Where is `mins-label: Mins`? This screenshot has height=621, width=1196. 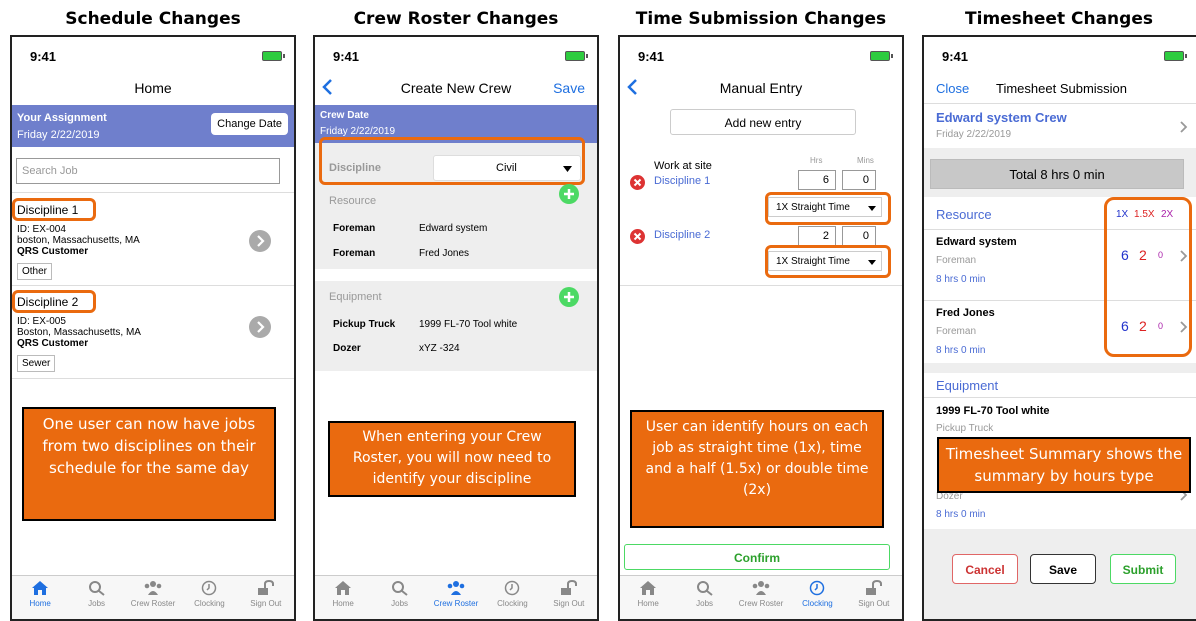
mins-label: Mins is located at coordinates (865, 160).